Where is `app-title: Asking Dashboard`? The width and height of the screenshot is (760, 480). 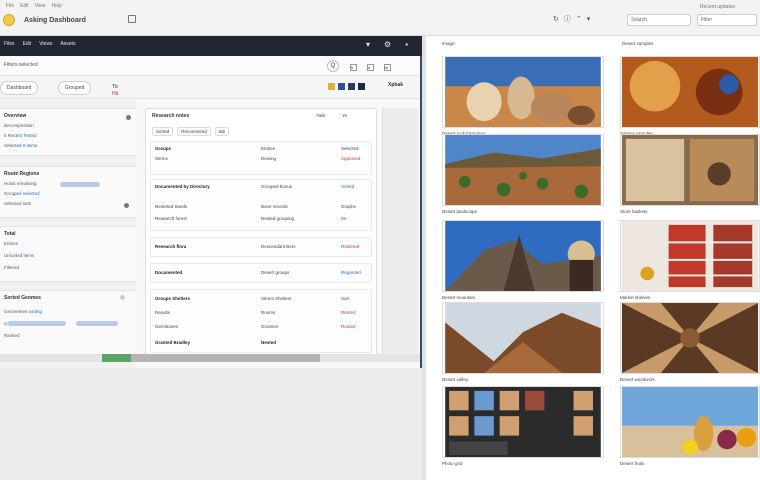
app-title: Asking Dashboard is located at coordinates (55, 20).